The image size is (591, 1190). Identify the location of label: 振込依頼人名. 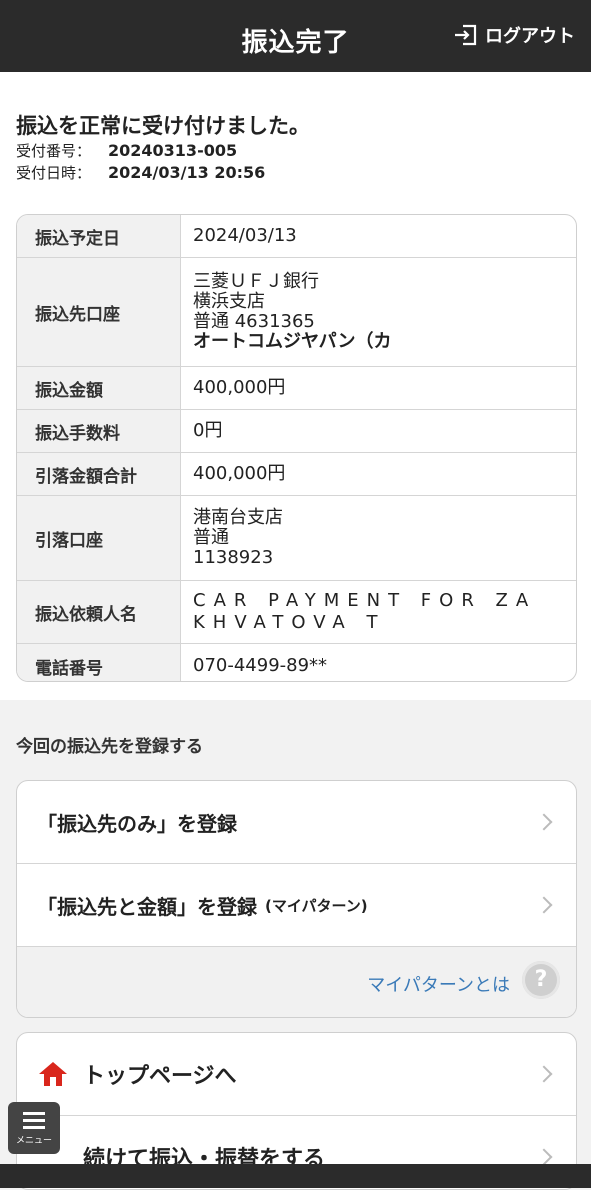
(99, 612).